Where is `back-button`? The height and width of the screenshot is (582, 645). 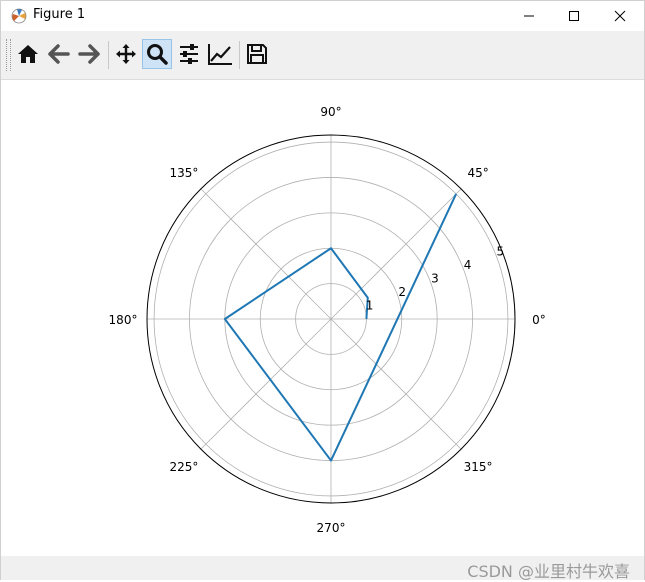
back-button is located at coordinates (59, 54).